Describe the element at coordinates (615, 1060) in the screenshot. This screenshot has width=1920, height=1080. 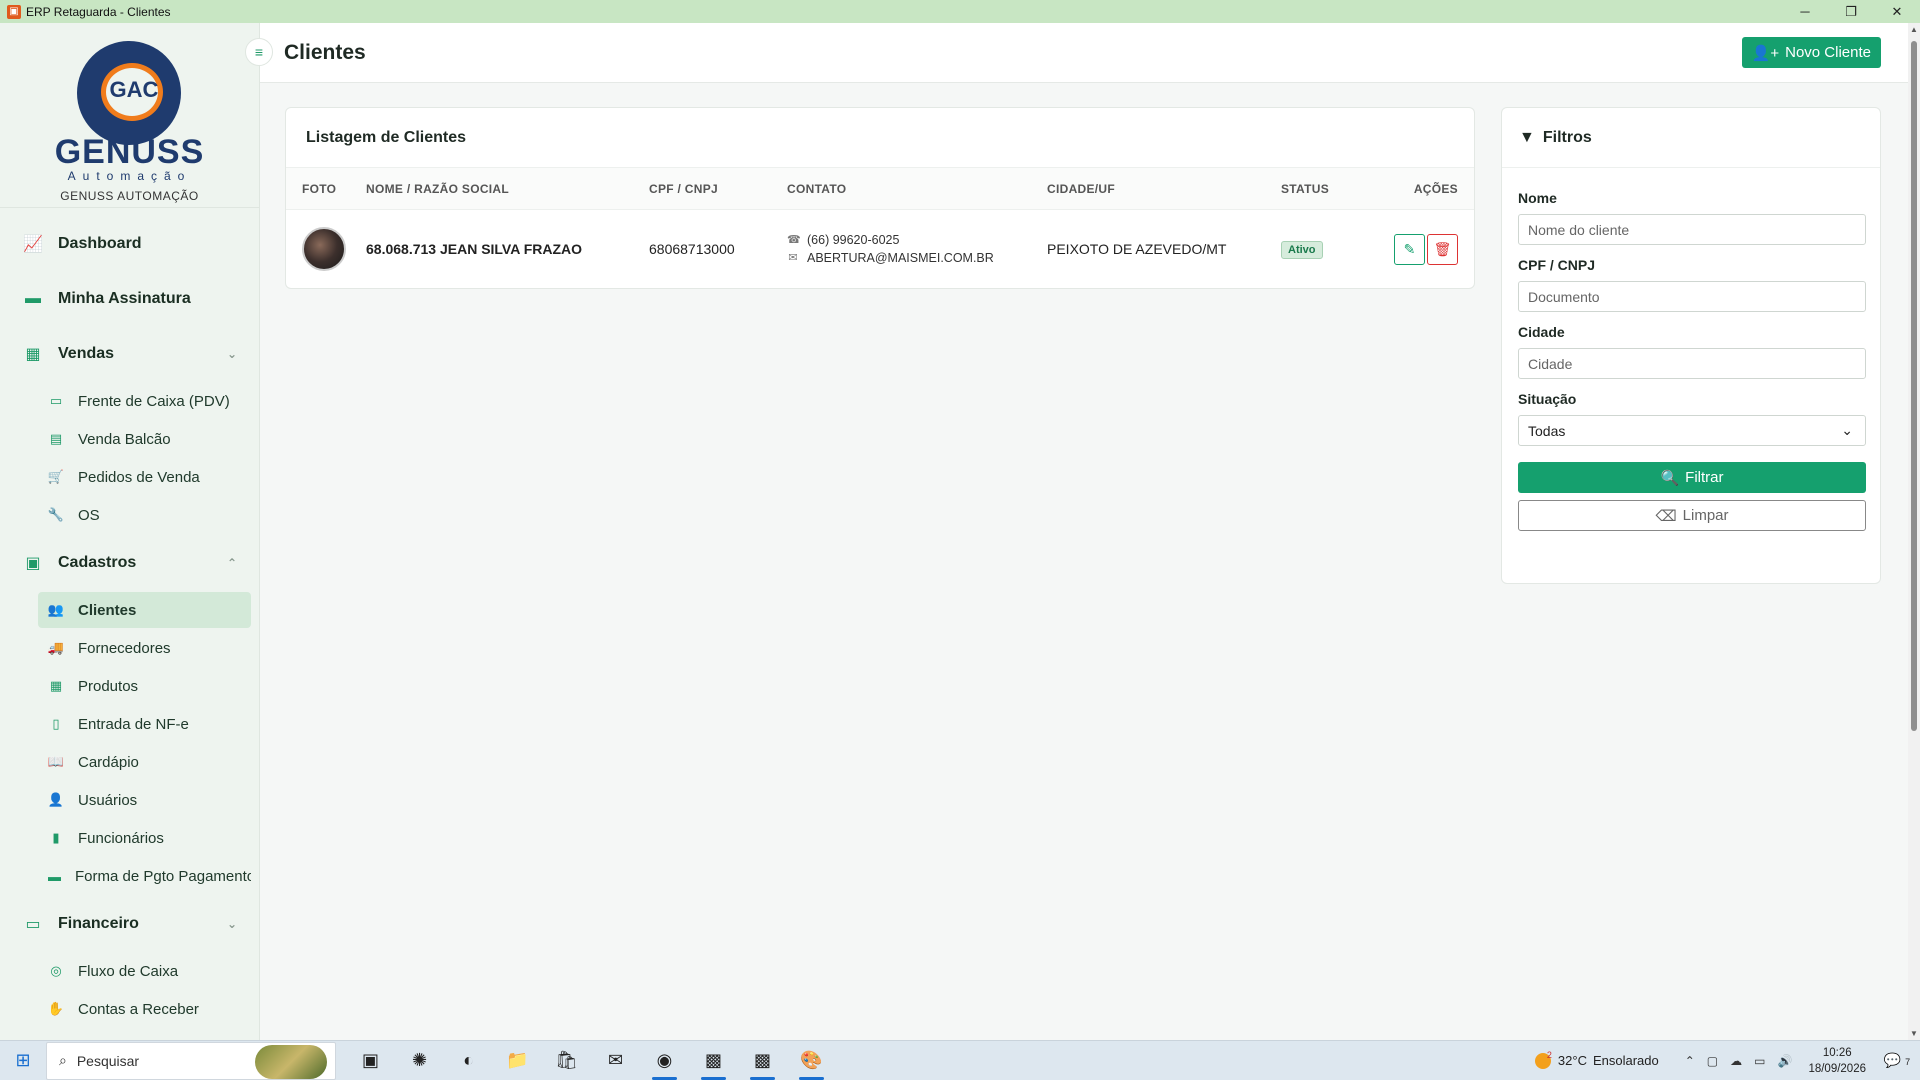
I see `outlook-icon: ✉` at that location.